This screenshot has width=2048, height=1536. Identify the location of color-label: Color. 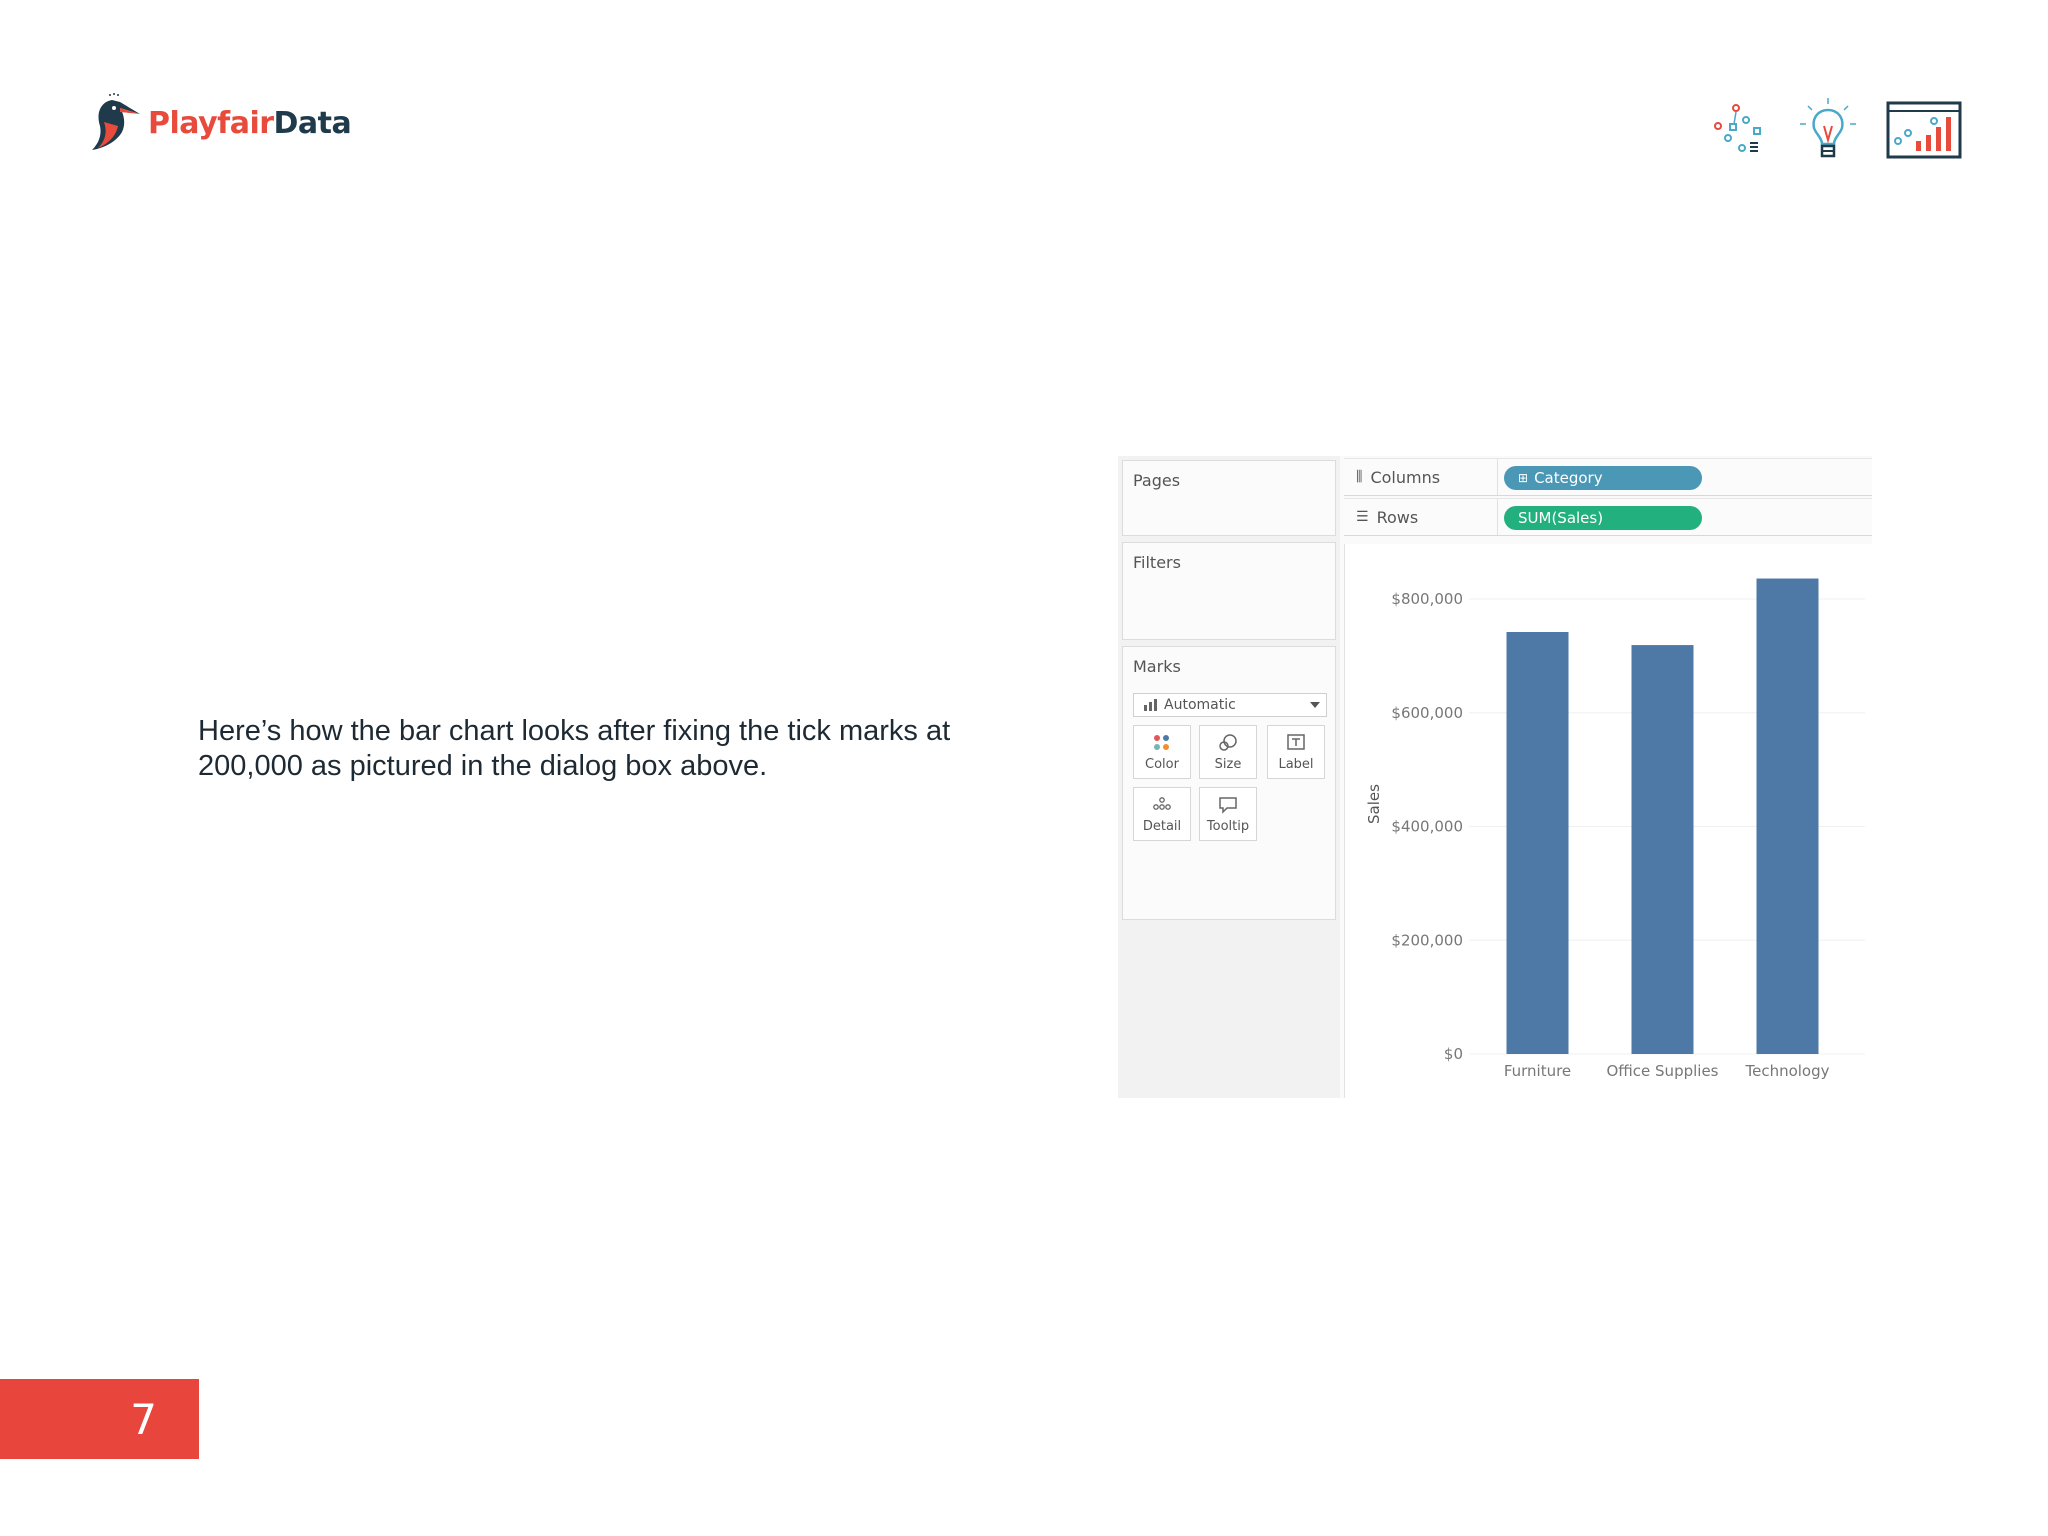
(1162, 764).